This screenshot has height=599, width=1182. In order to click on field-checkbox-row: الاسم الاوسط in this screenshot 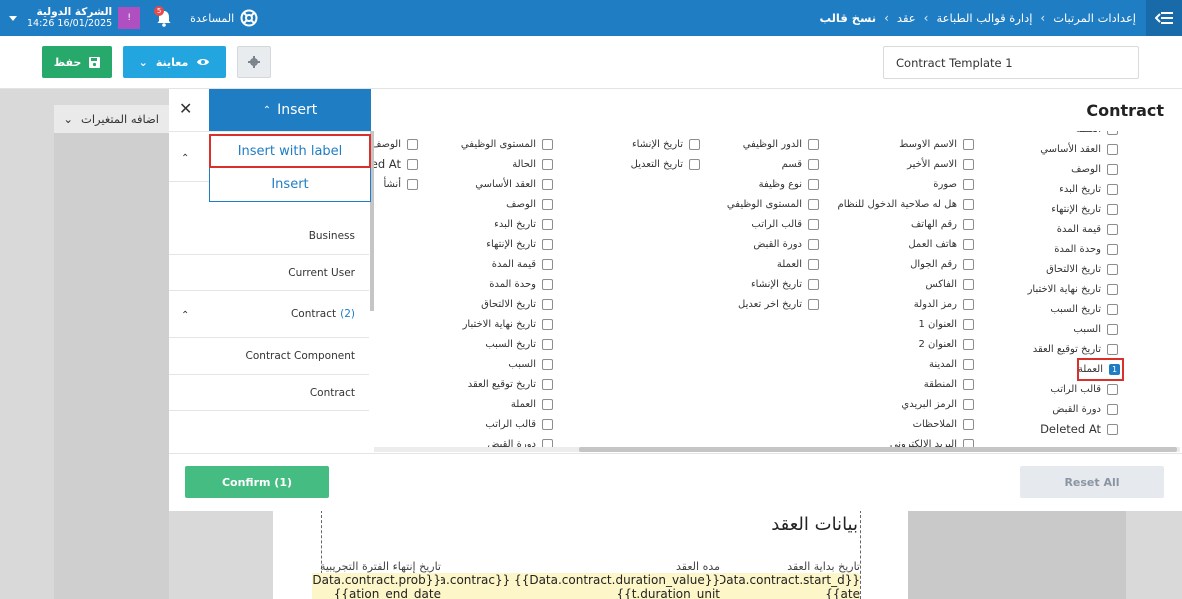, I will do `click(936, 144)`.